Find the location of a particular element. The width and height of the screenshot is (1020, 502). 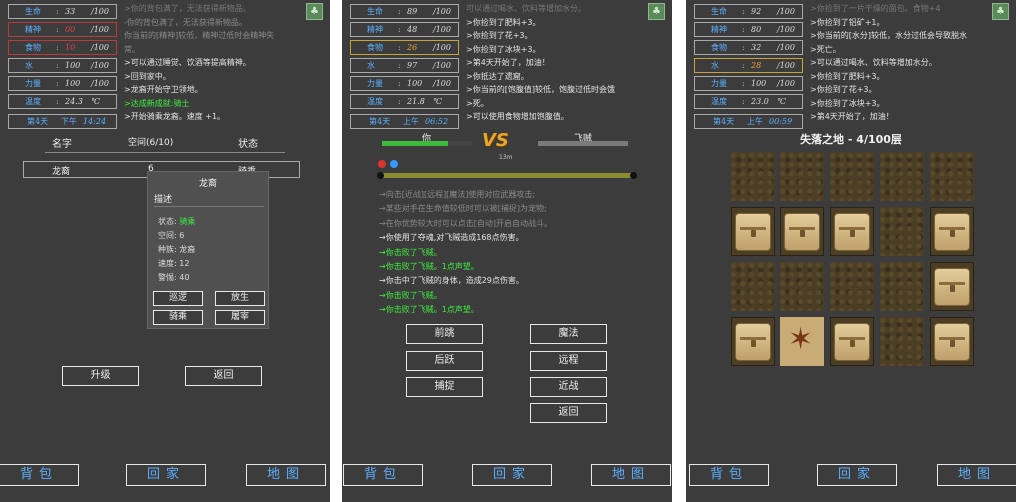

stat-value: 32 is located at coordinates (756, 47).